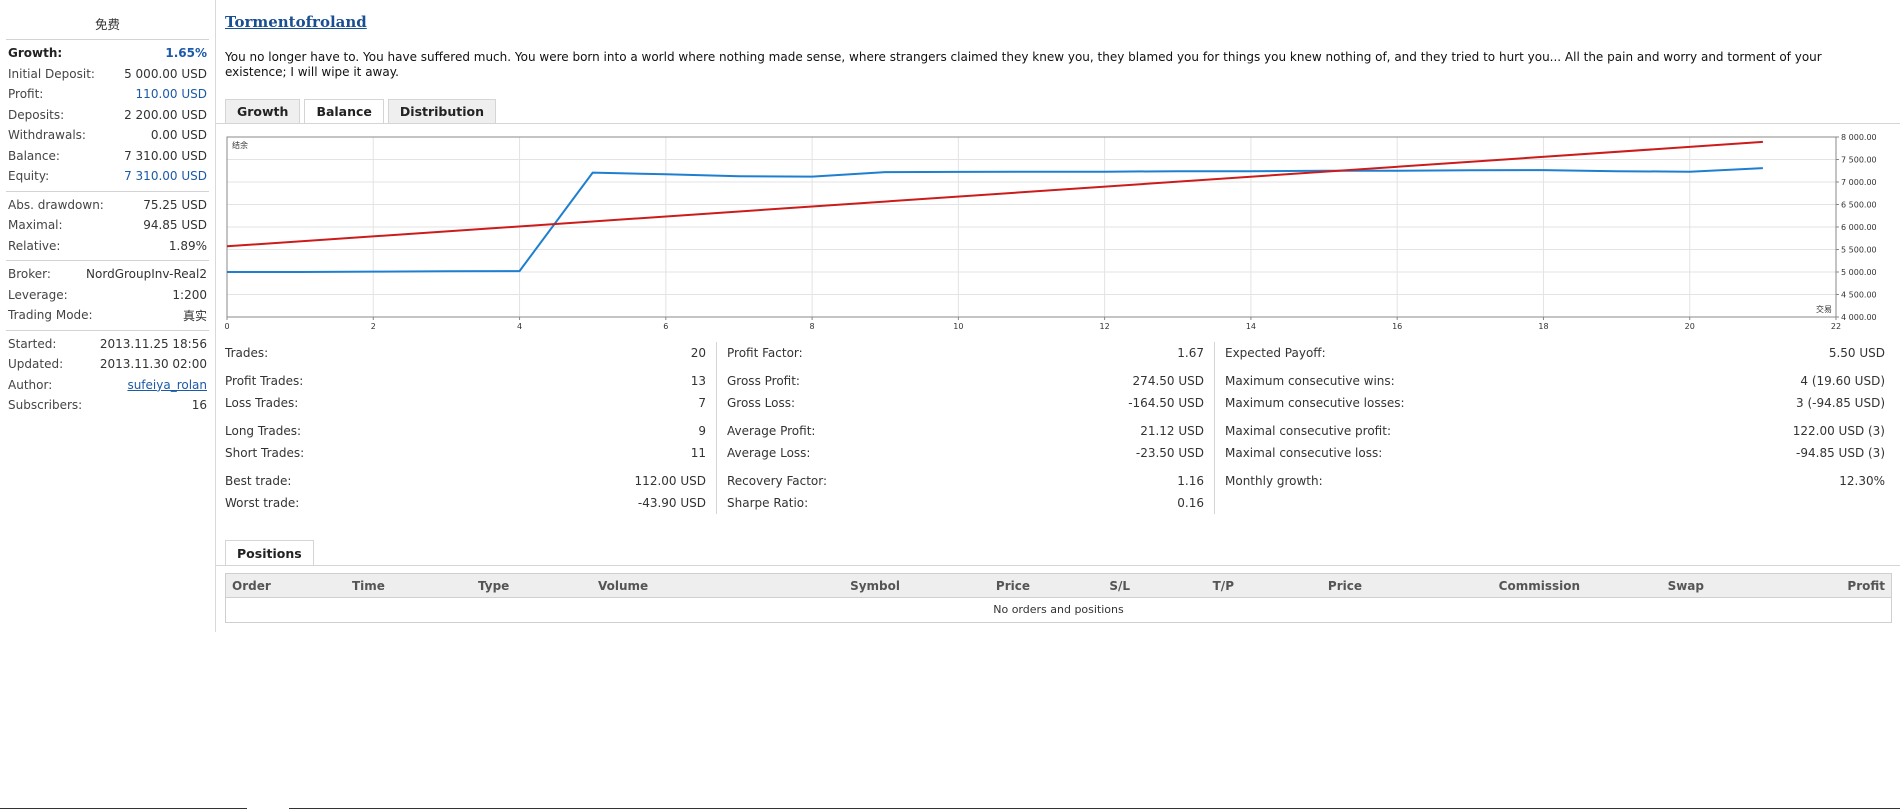 The height and width of the screenshot is (812, 1900). I want to click on tab-growth: Growth, so click(263, 111).